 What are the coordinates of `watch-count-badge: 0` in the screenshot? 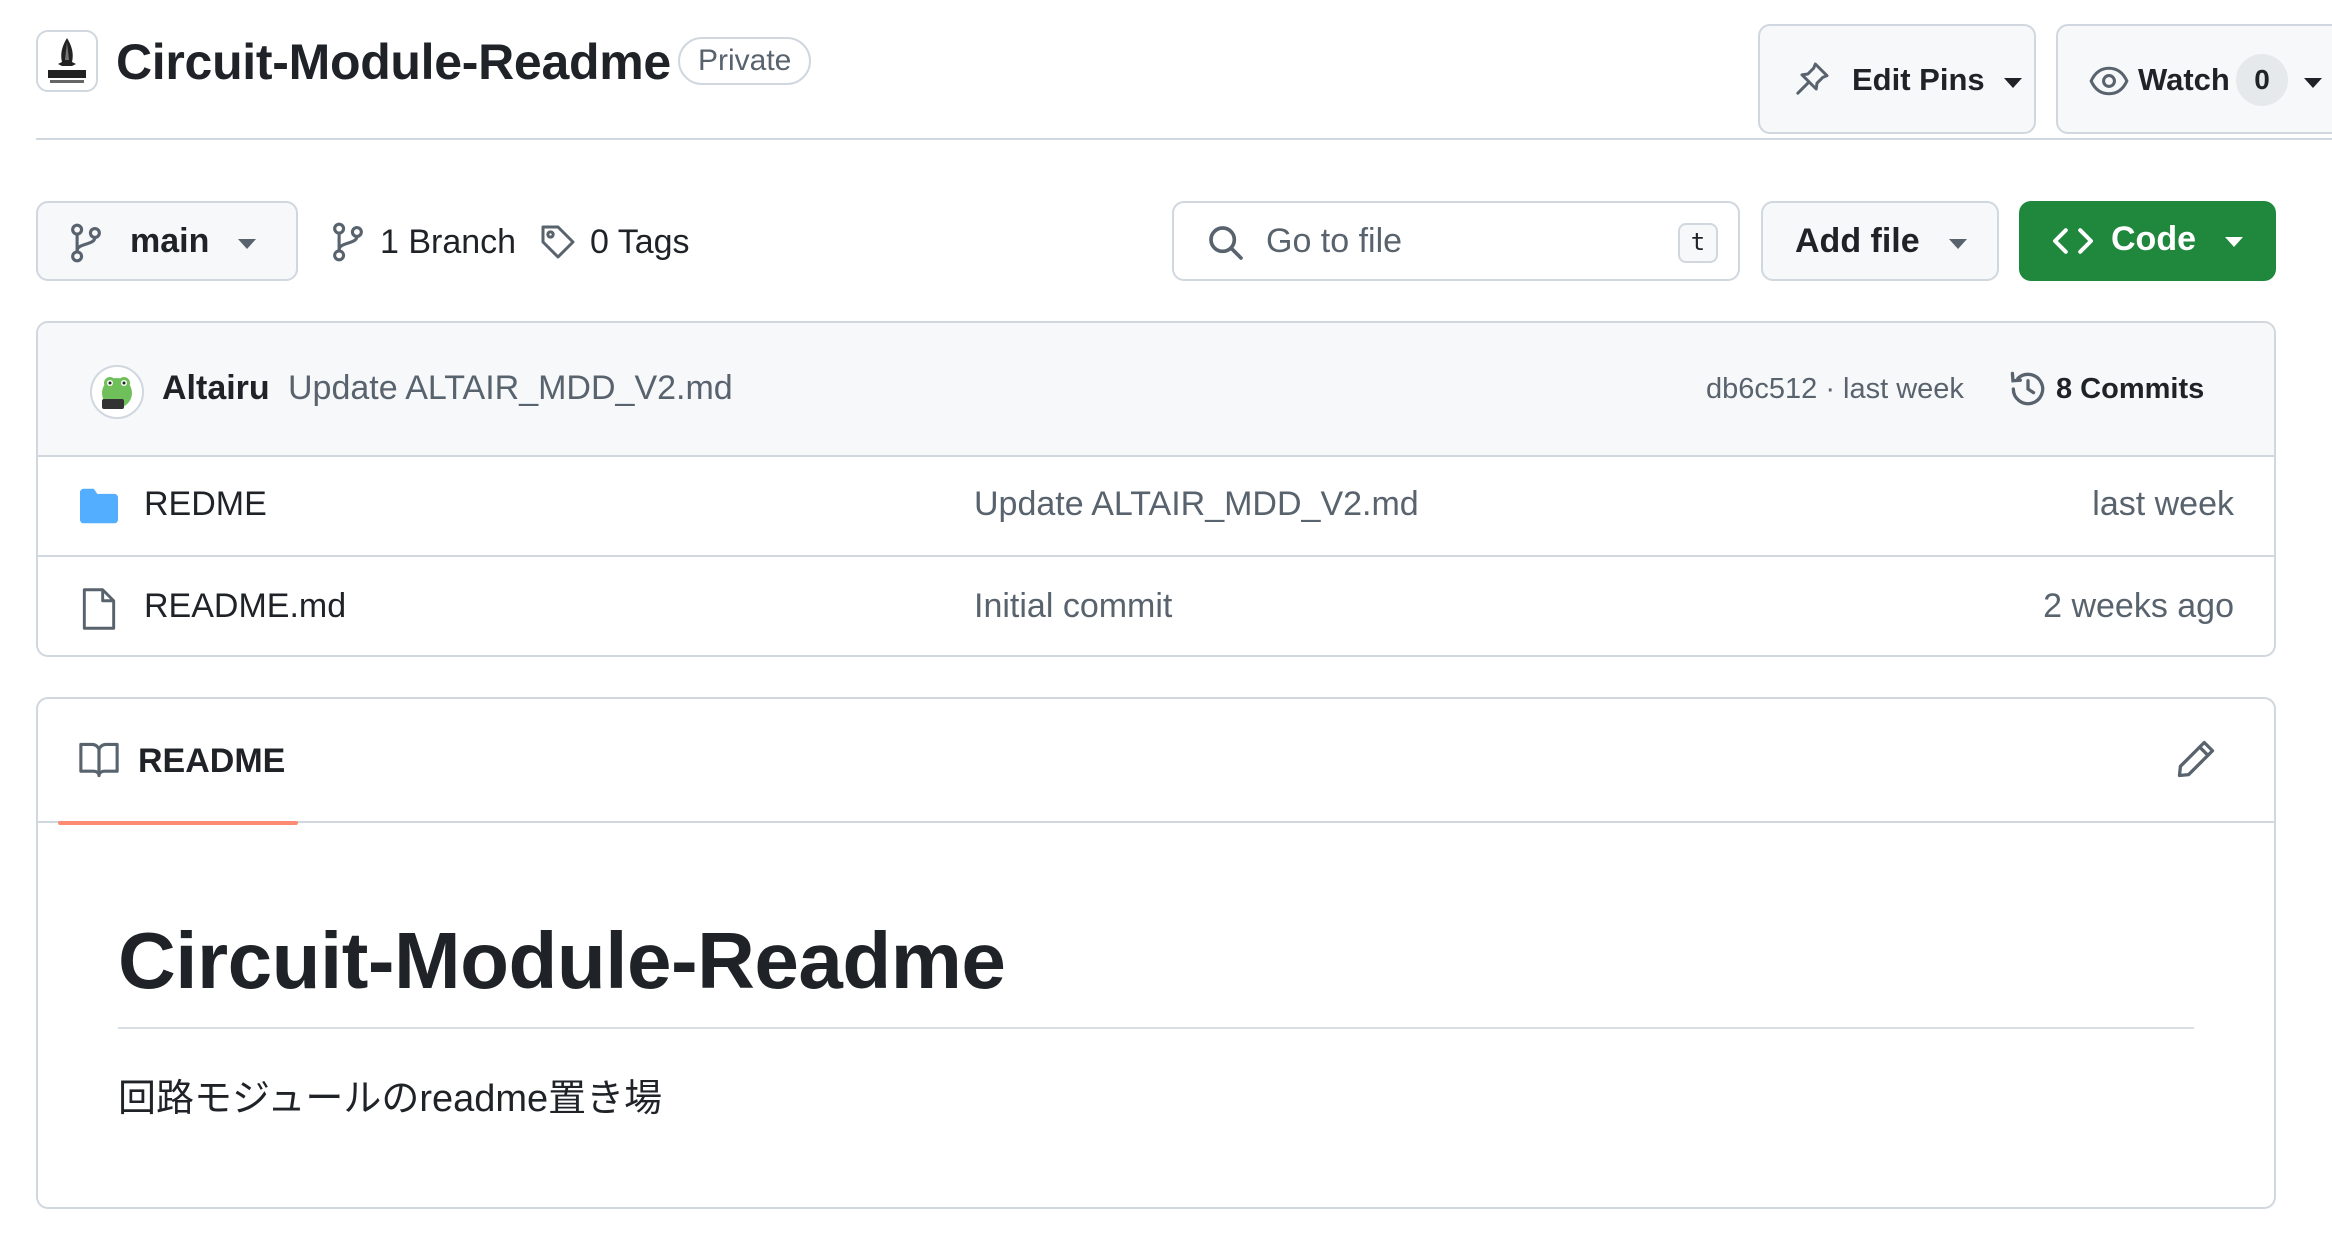 It's located at (2262, 80).